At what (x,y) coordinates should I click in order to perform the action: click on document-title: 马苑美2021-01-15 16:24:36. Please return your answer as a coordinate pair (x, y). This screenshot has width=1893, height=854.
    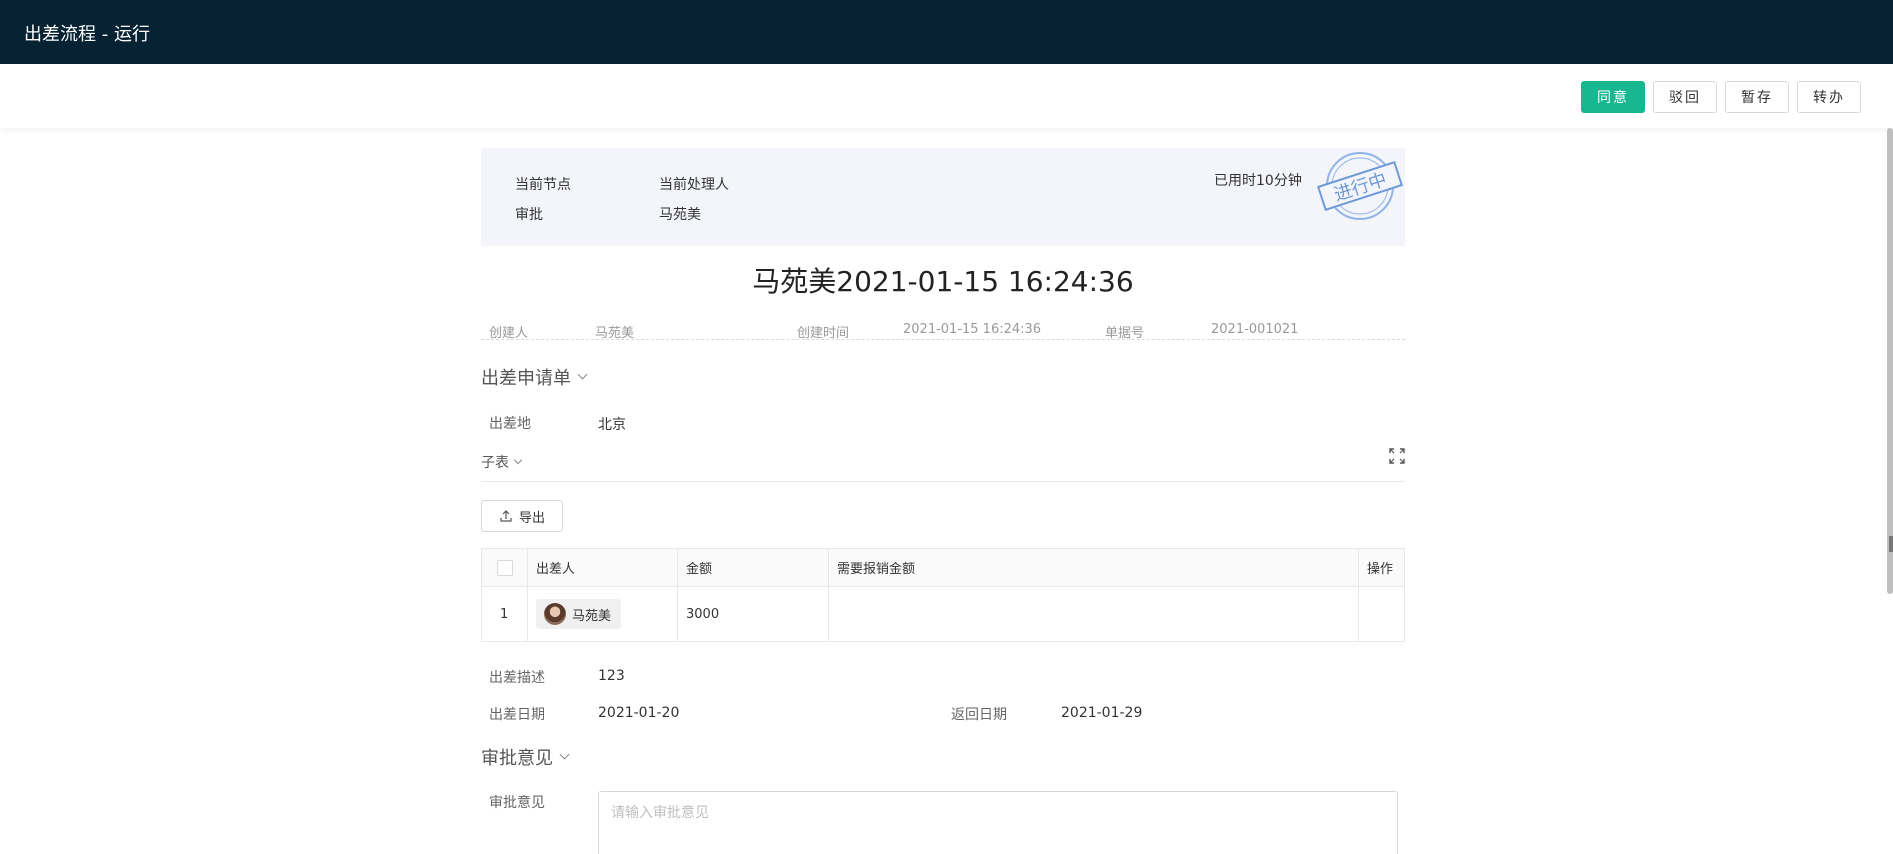
    Looking at the image, I should click on (943, 281).